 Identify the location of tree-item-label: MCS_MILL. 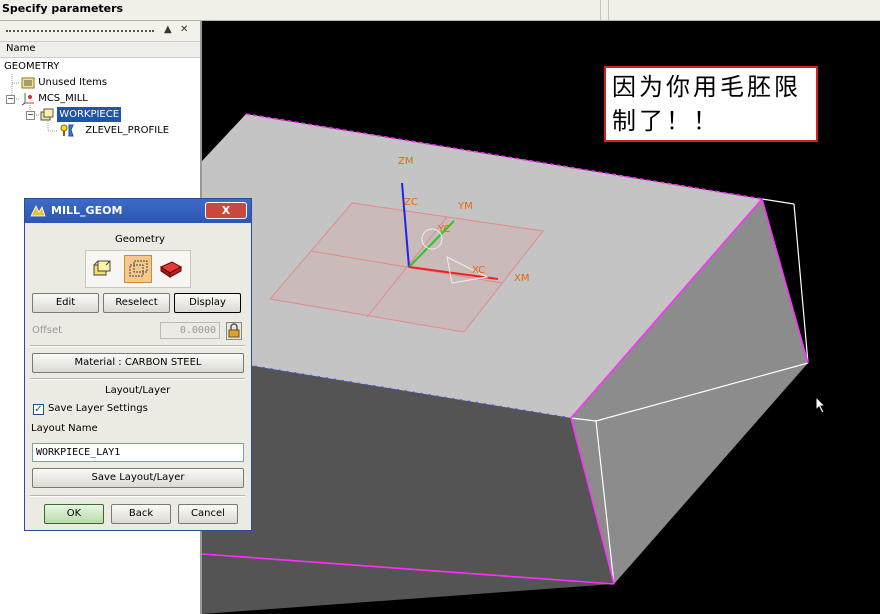
(63, 98).